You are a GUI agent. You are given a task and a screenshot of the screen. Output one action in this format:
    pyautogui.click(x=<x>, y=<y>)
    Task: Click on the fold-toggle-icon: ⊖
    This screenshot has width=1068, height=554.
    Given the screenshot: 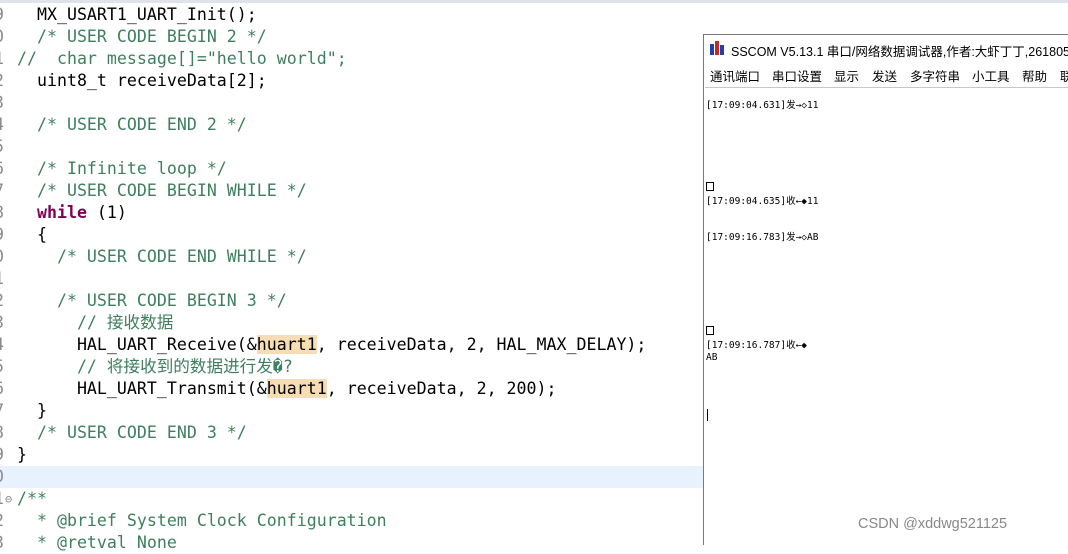 What is the action you would take?
    pyautogui.click(x=8, y=499)
    